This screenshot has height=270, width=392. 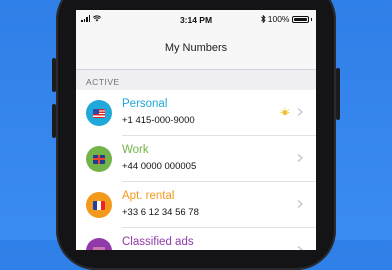 What do you see at coordinates (263, 19) in the screenshot?
I see `bluetooth-icon` at bounding box center [263, 19].